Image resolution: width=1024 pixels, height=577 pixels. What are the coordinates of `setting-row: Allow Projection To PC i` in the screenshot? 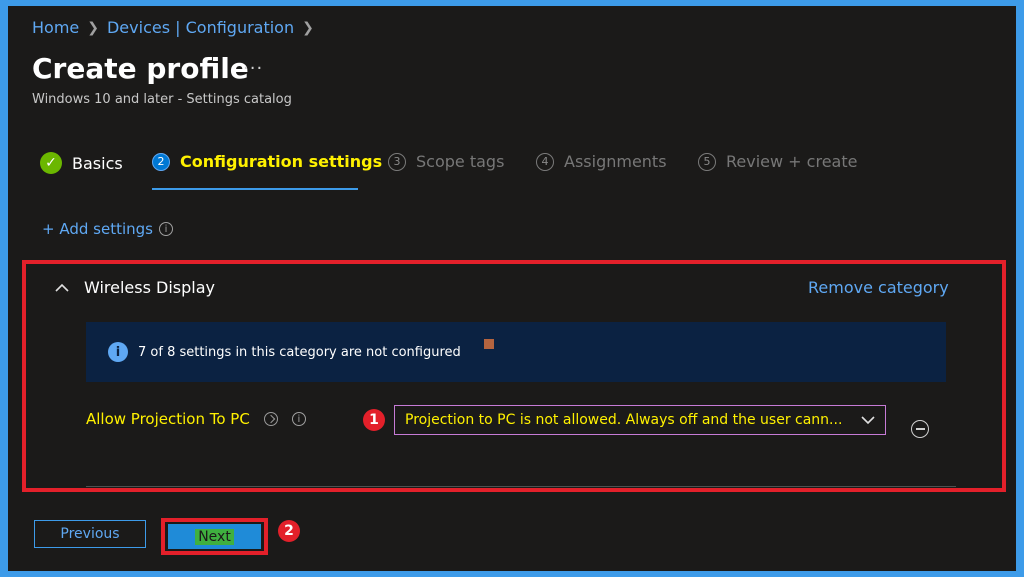 It's located at (196, 419).